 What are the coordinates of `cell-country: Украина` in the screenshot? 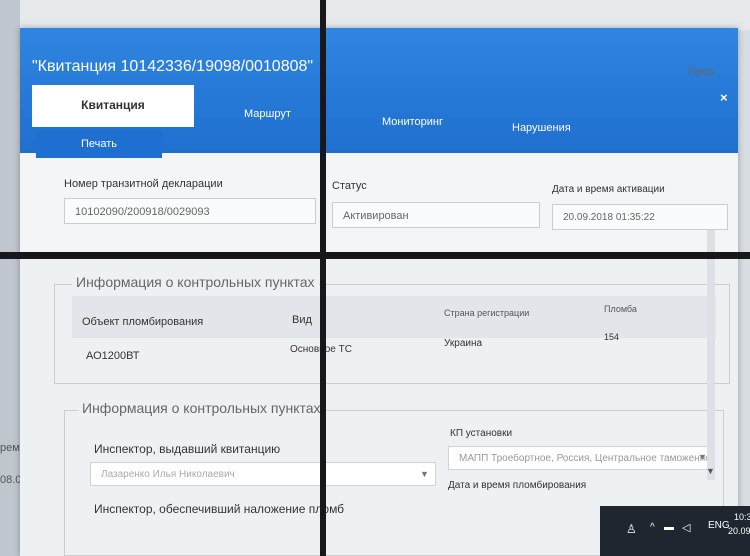 It's located at (463, 343).